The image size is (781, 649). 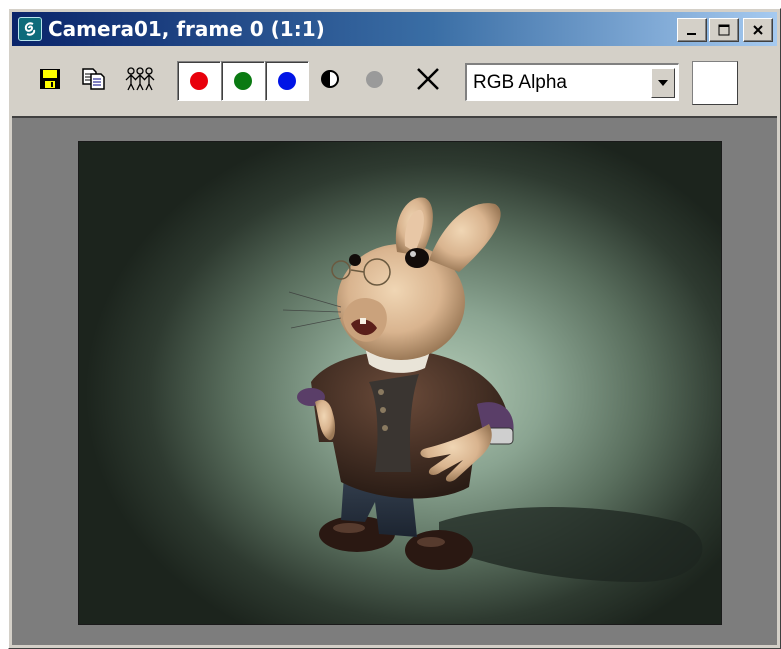 I want to click on monochrome-button, so click(x=330, y=79).